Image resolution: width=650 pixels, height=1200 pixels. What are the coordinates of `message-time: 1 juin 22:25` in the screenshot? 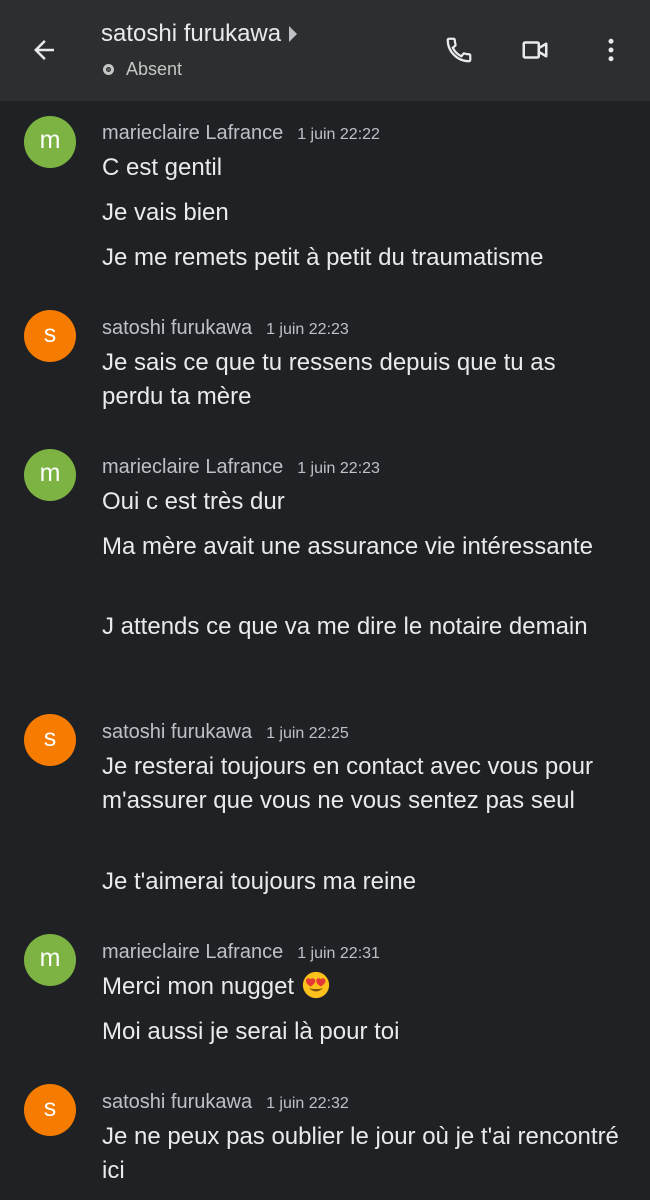 It's located at (307, 733).